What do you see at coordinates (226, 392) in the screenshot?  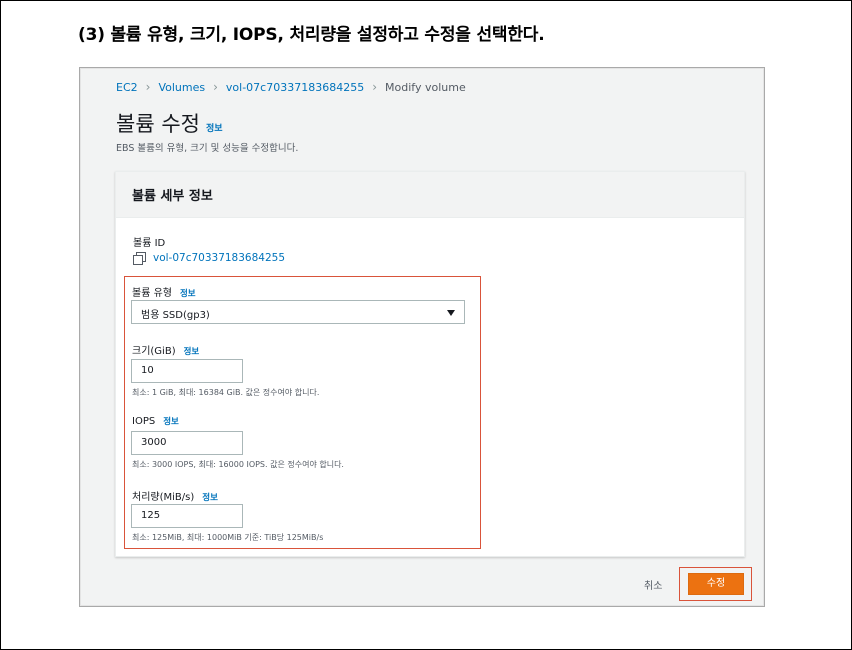 I see `size-hint: 최소: 1 GiB, 최대: 16384 GiB. 값은 정수여야 합니다.` at bounding box center [226, 392].